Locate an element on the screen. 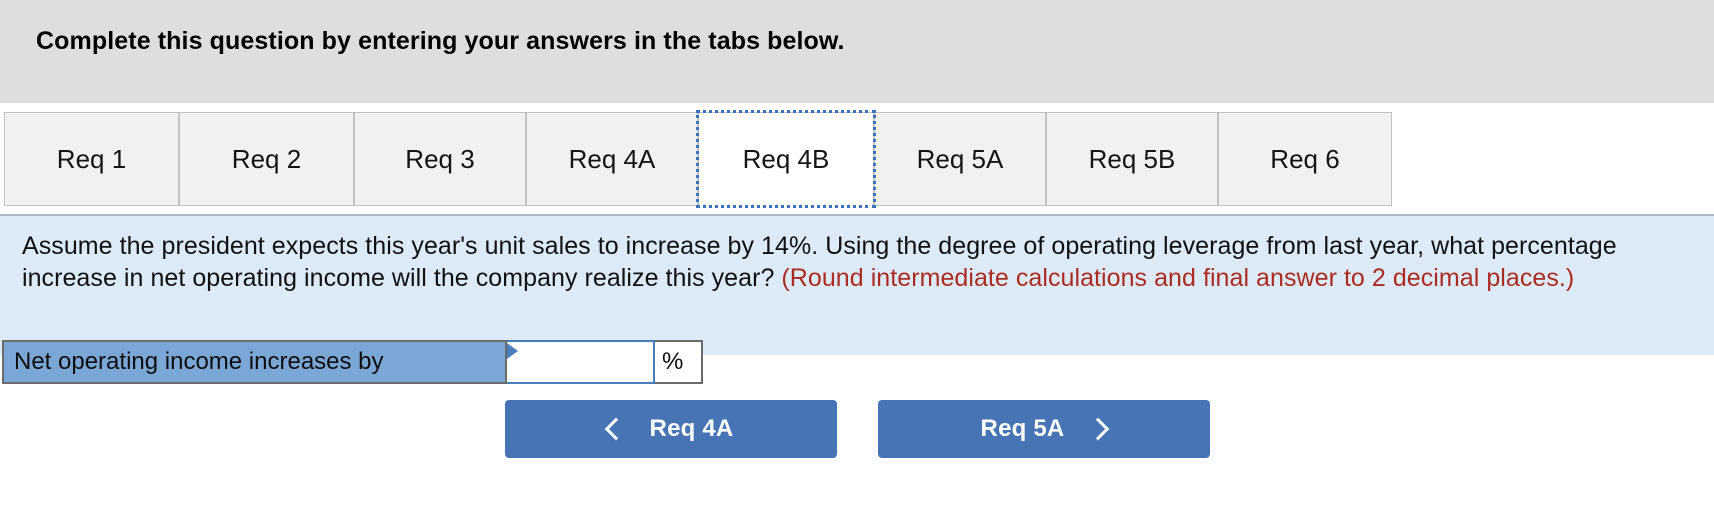 The image size is (1714, 510). tab-req-2: Req 2 is located at coordinates (266, 159).